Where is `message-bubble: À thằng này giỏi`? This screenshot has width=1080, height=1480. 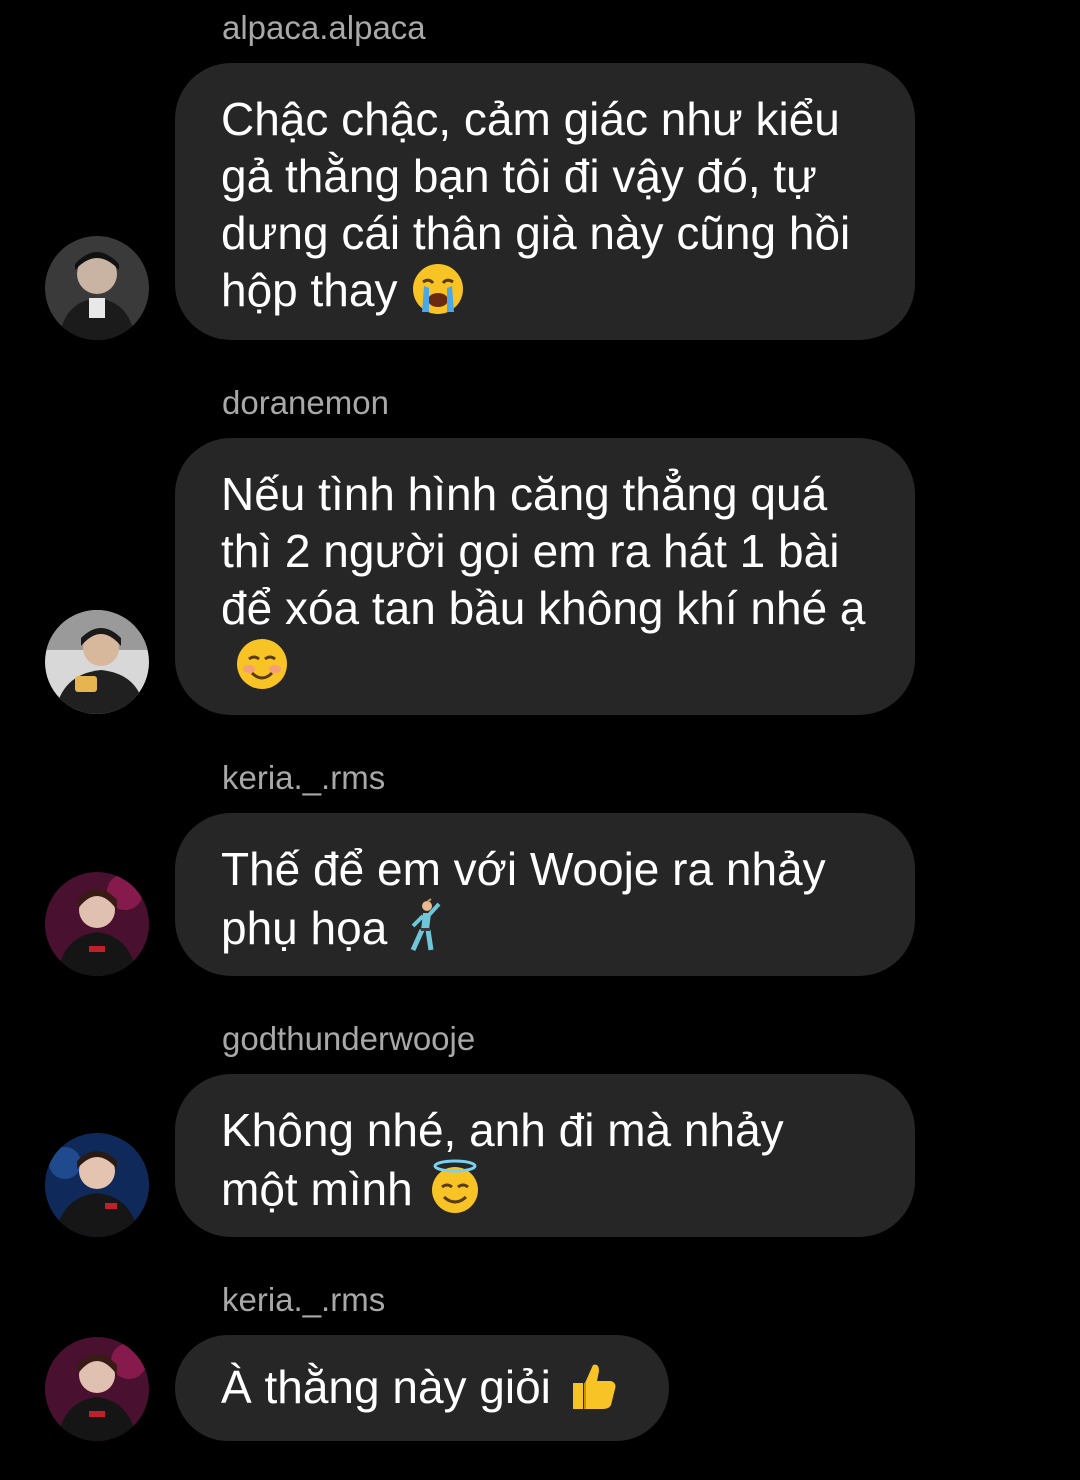 message-bubble: À thằng này giỏi is located at coordinates (422, 1388).